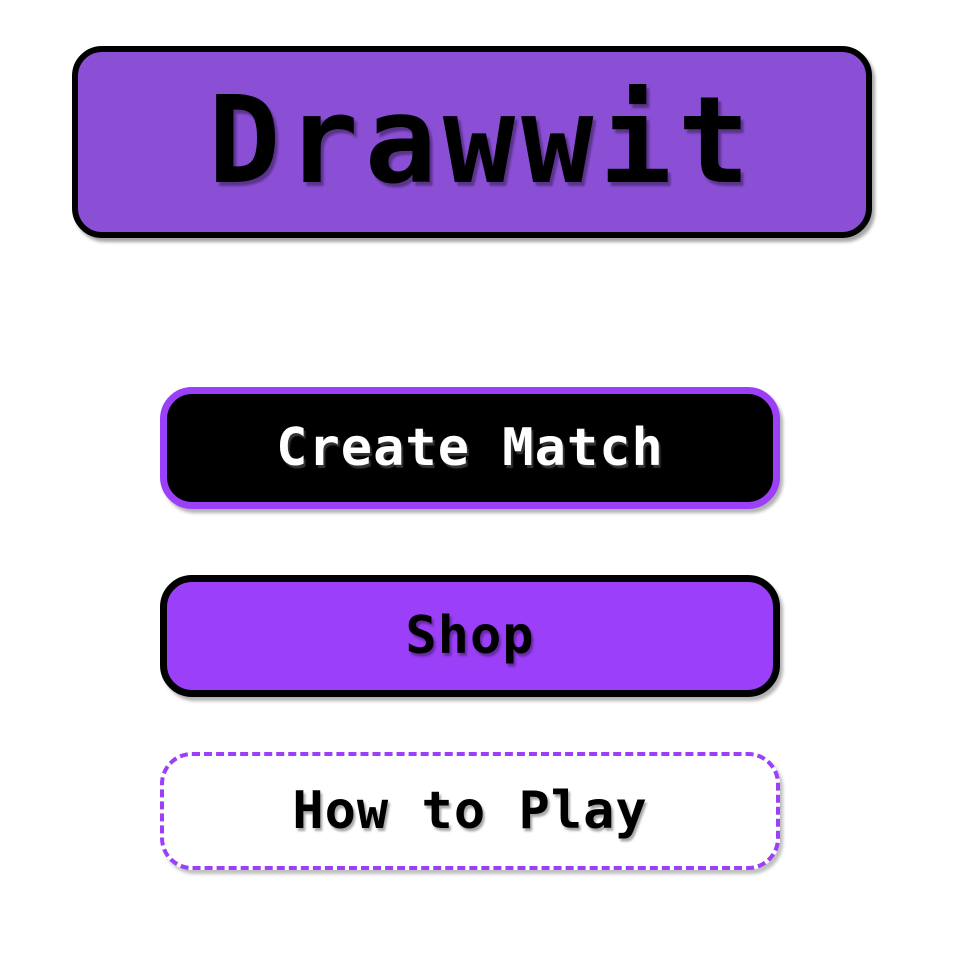 This screenshot has height=960, width=960. I want to click on how-to-play-label: How to Play, so click(470, 811).